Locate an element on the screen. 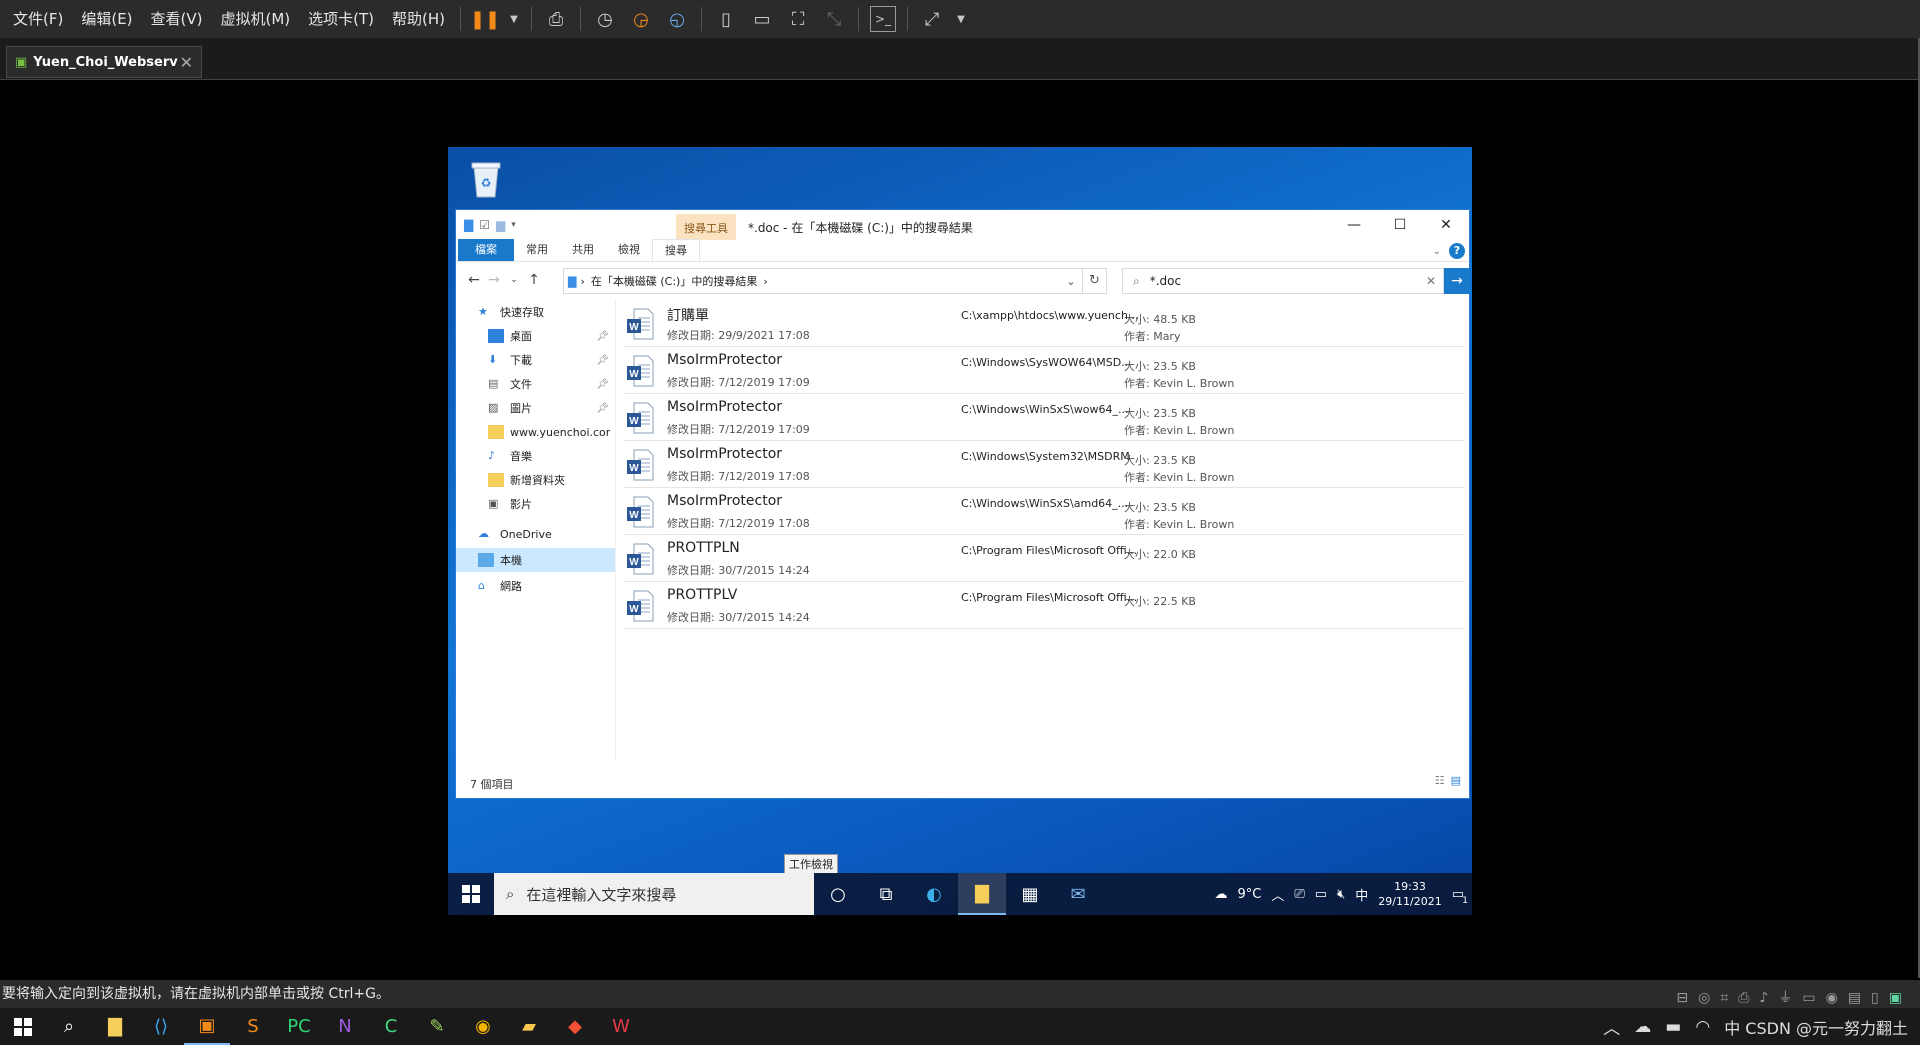  cortana-button: ○ is located at coordinates (838, 894).